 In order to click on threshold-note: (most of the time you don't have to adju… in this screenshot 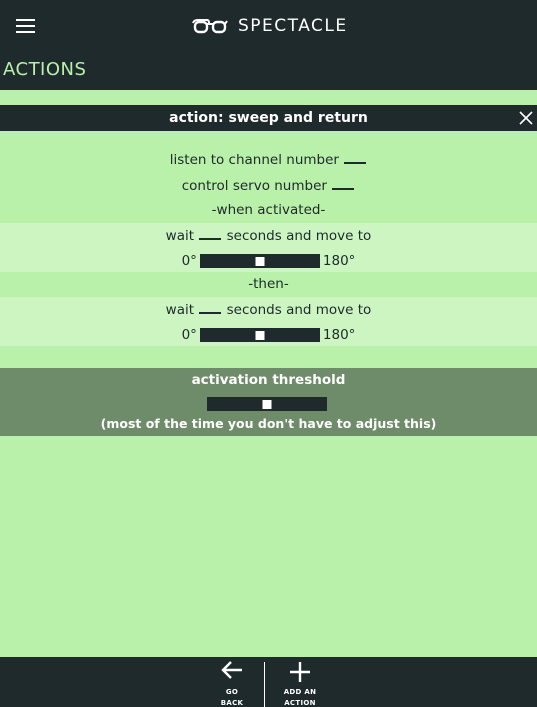, I will do `click(268, 423)`.